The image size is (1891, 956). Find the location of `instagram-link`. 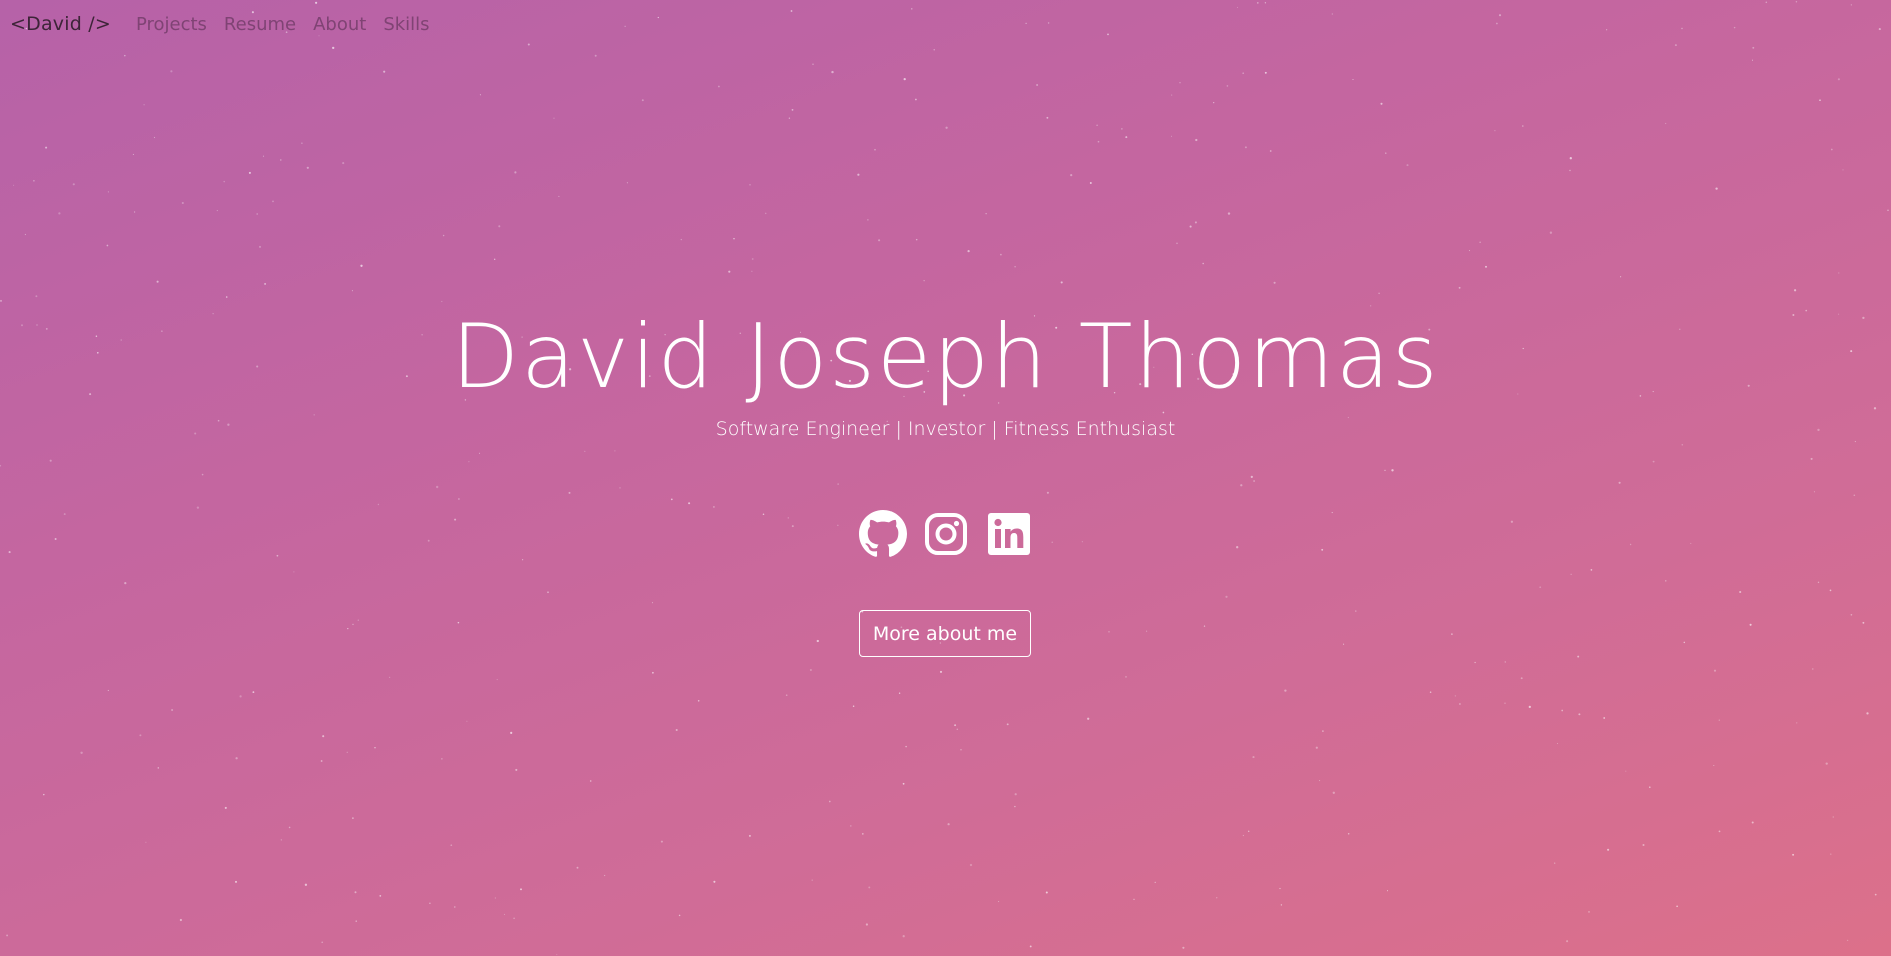

instagram-link is located at coordinates (946, 534).